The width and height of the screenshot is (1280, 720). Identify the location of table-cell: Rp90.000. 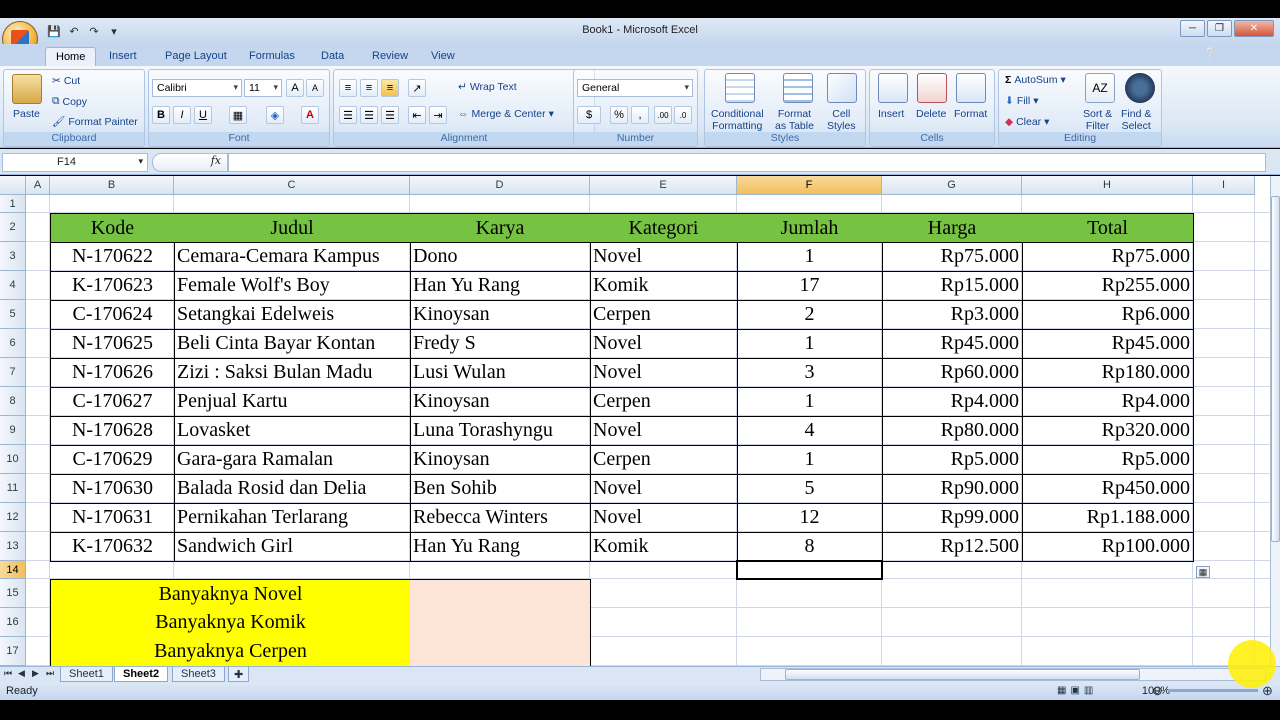
(952, 489).